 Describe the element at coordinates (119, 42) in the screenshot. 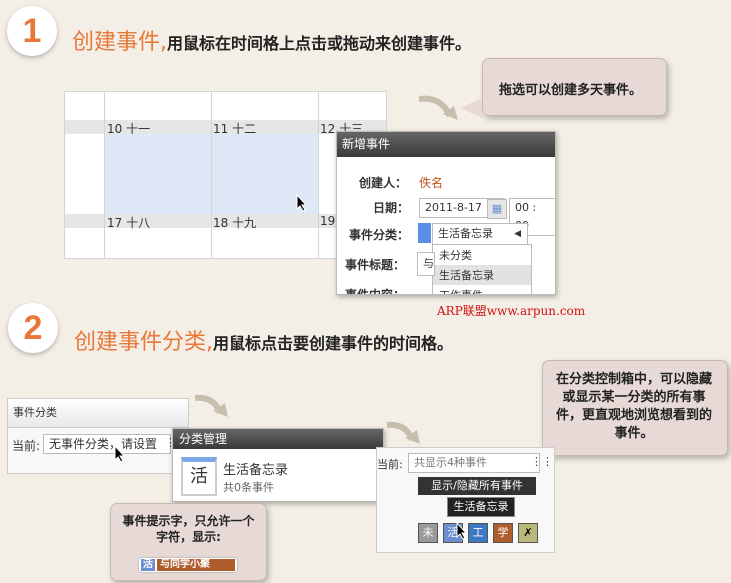

I see `step1-title: 创建事件,` at that location.